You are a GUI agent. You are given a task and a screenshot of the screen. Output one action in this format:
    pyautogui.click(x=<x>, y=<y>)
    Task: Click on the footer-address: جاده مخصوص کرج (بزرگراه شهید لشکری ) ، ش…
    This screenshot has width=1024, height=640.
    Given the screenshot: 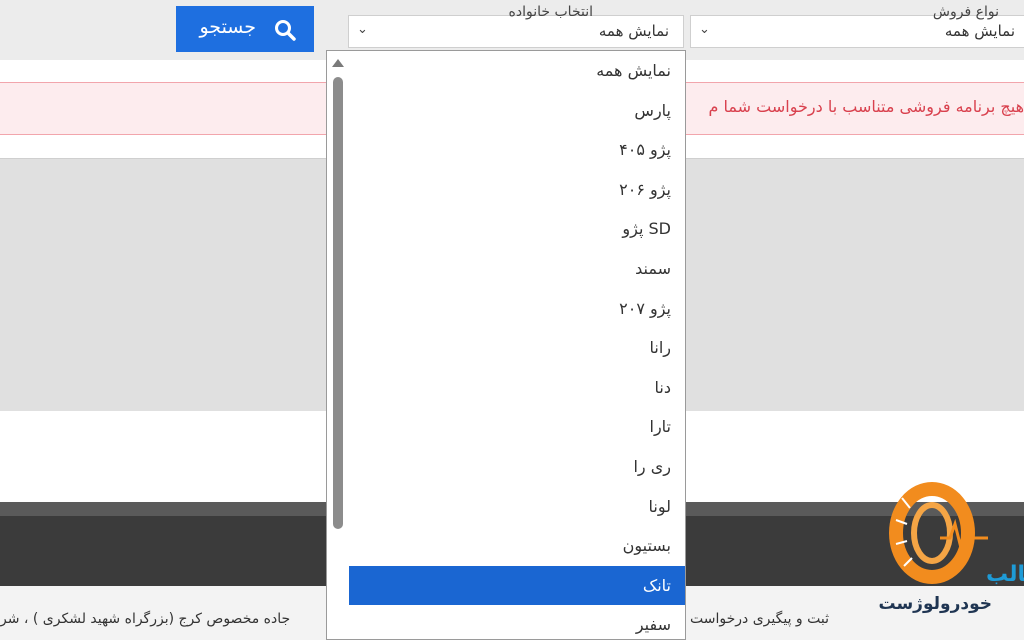 What is the action you would take?
    pyautogui.click(x=145, y=619)
    